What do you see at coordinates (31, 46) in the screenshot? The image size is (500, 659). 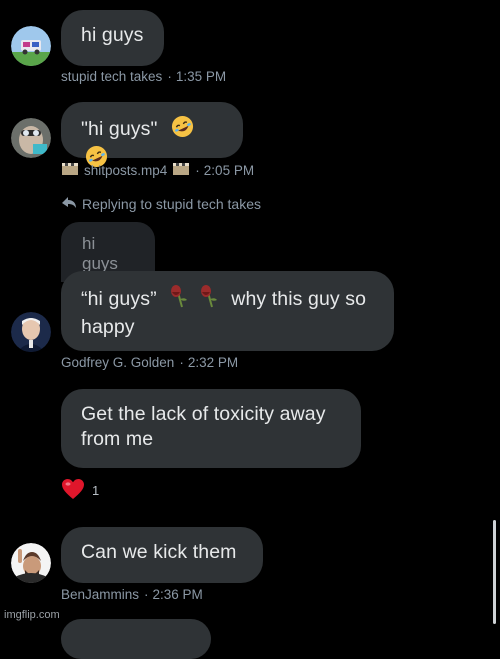 I see `avatar-stupid-tech-takes` at bounding box center [31, 46].